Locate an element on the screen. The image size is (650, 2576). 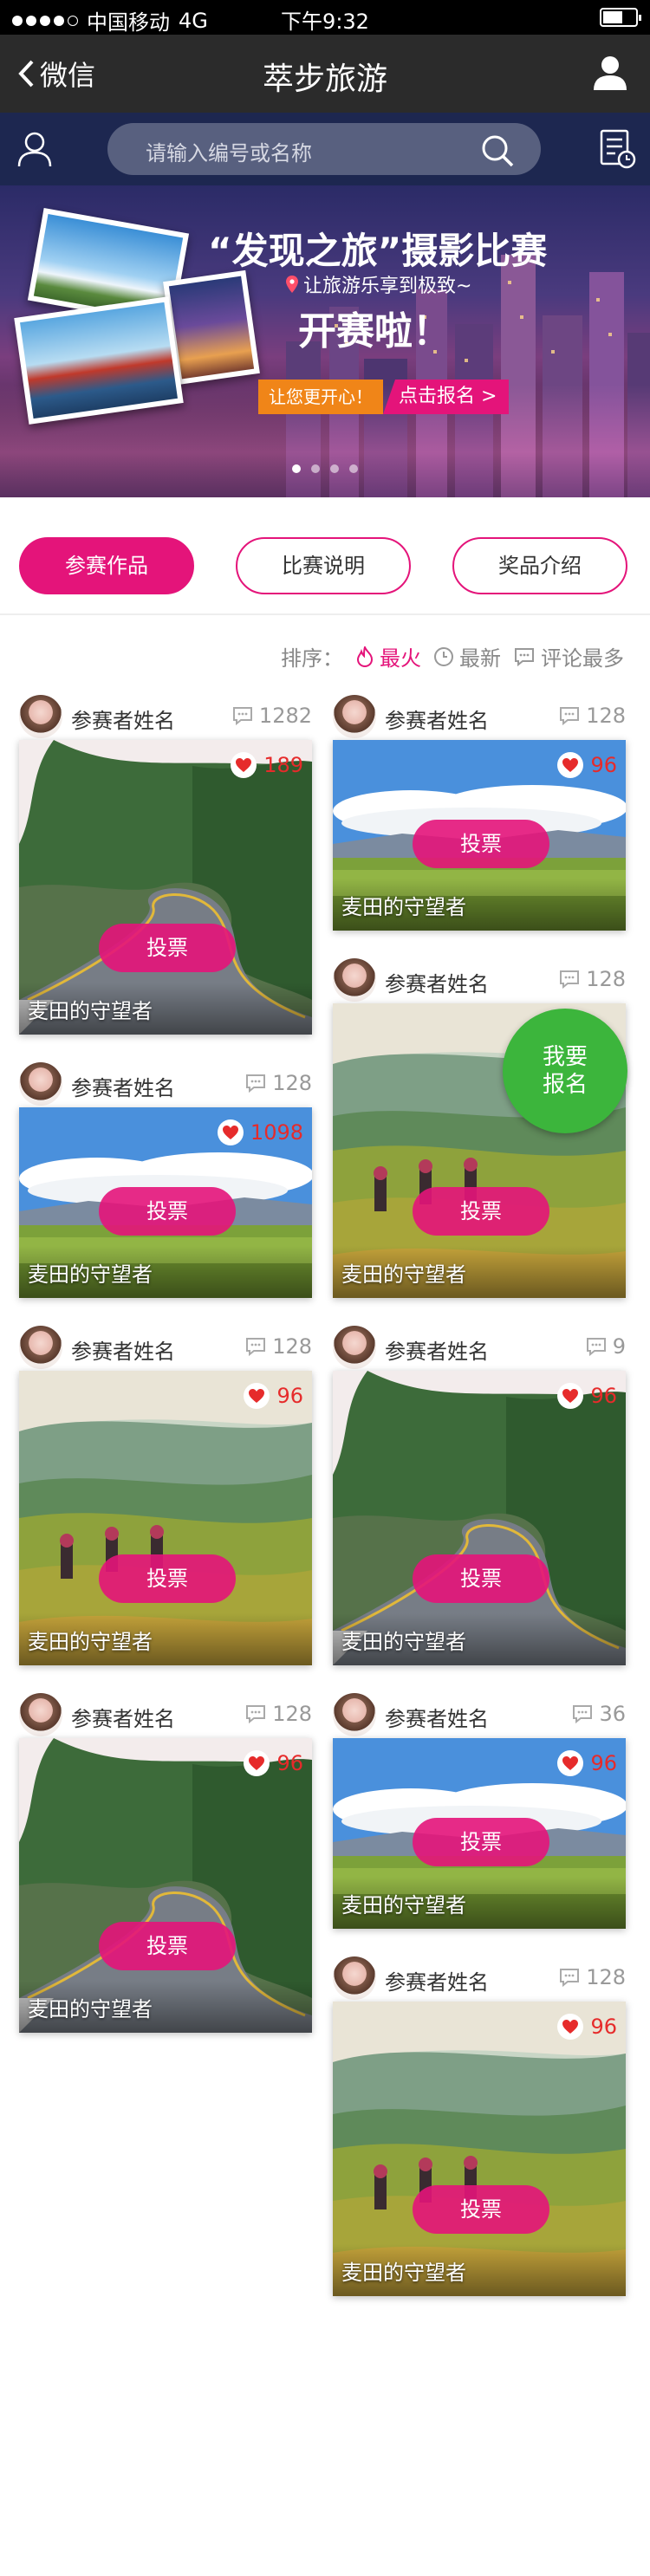
tab-entries: 参赛作品 is located at coordinates (106, 565).